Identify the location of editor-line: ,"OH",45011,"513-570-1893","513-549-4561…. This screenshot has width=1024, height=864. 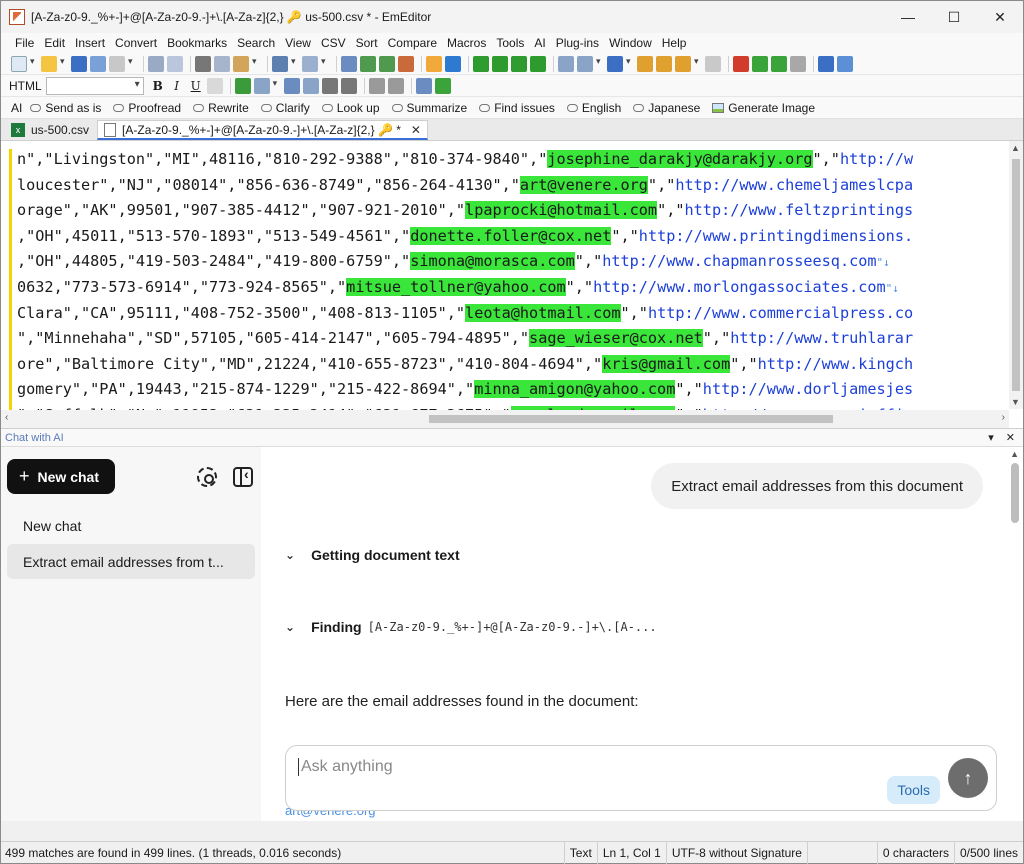
(513, 237).